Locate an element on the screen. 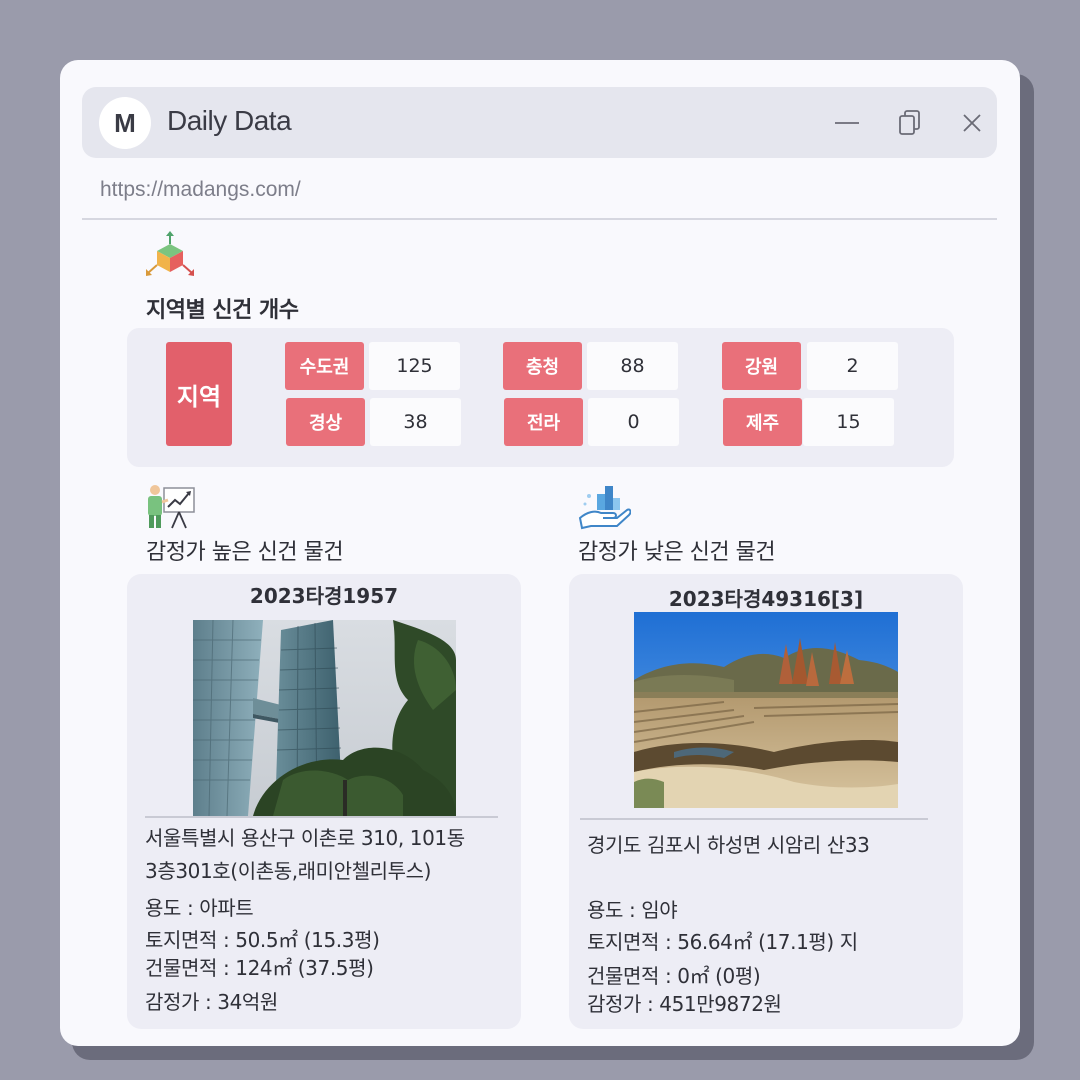 Image resolution: width=1080 pixels, height=1080 pixels. region-label-gyeongsang: 경상 is located at coordinates (325, 422).